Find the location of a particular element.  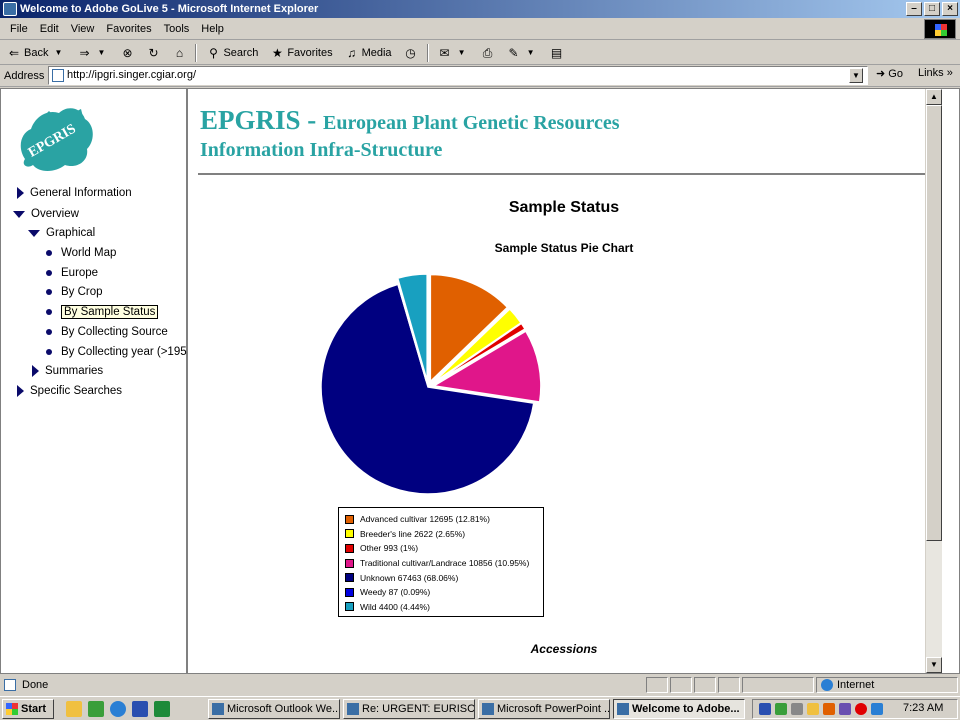

start-label: Start is located at coordinates (34, 709).